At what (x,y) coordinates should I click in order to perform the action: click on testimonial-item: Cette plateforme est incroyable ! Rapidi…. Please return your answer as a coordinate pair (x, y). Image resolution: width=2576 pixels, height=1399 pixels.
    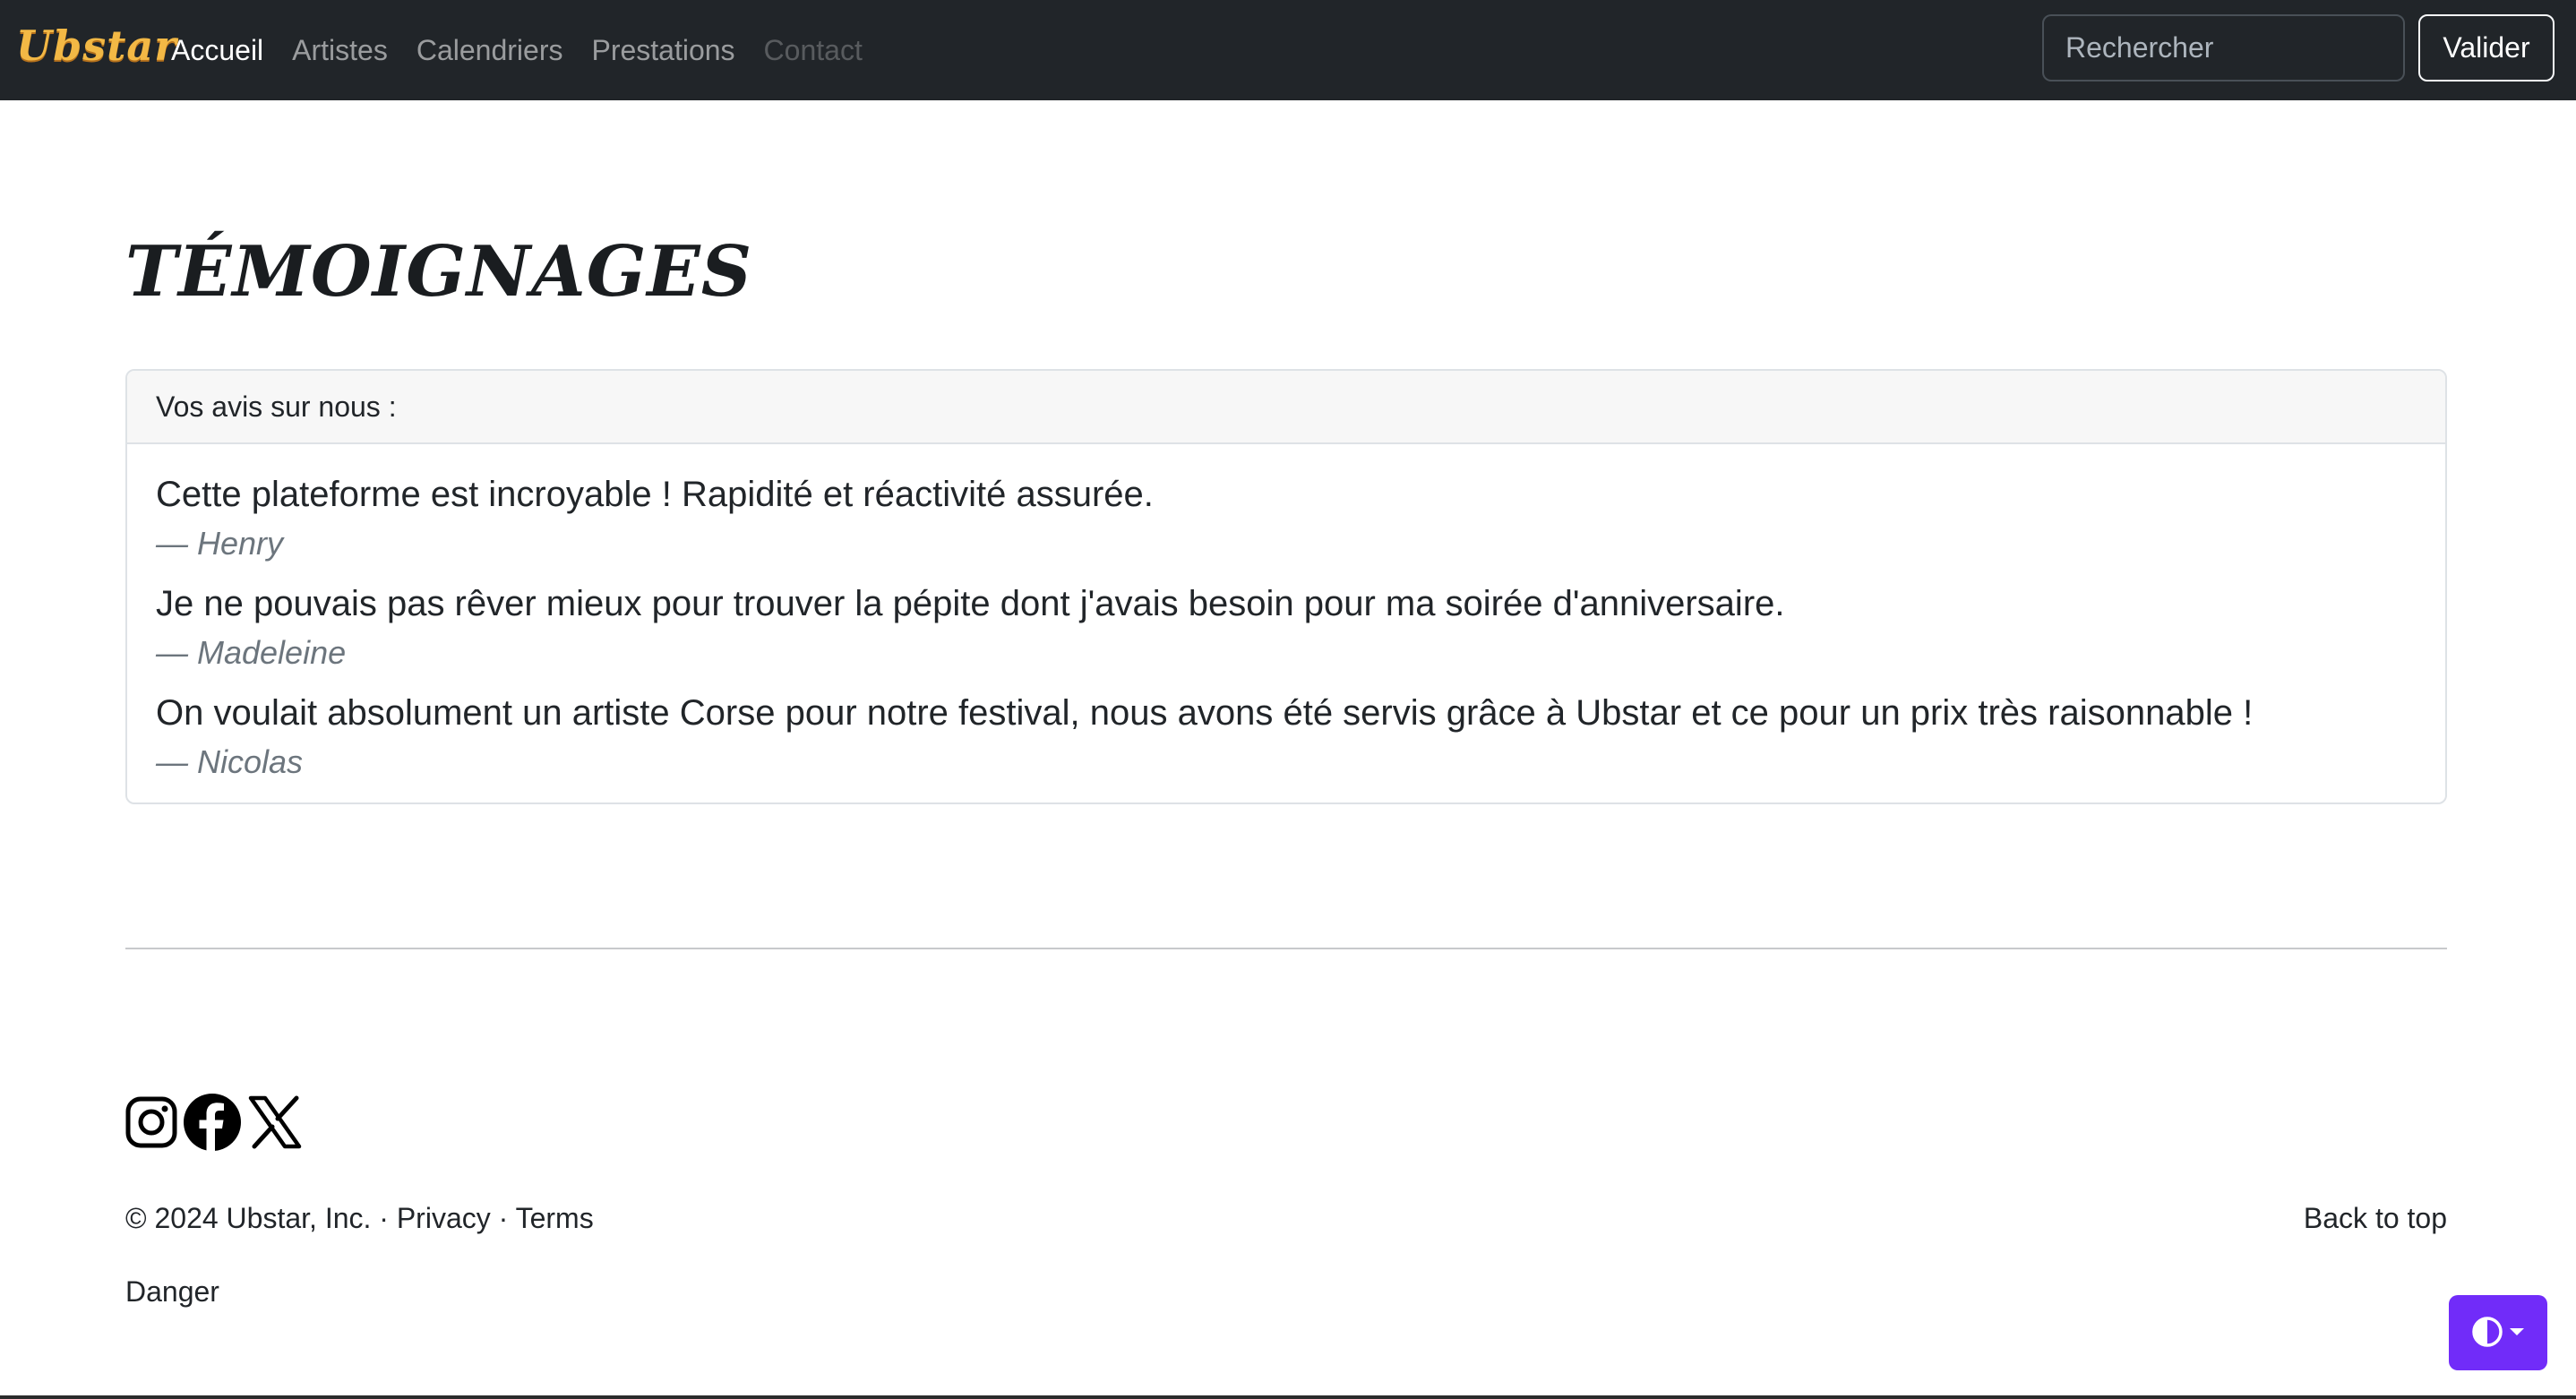
    Looking at the image, I should click on (1286, 517).